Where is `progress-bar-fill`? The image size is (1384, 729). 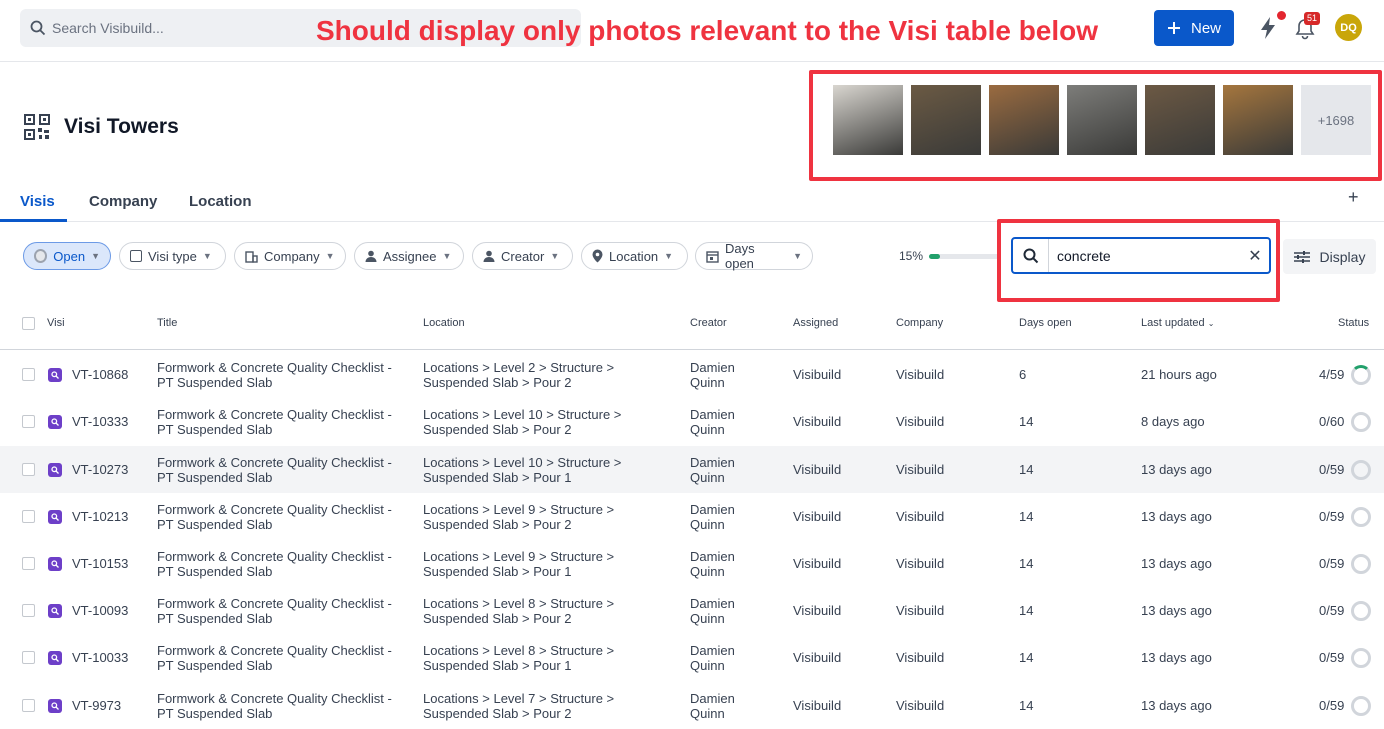
progress-bar-fill is located at coordinates (934, 256).